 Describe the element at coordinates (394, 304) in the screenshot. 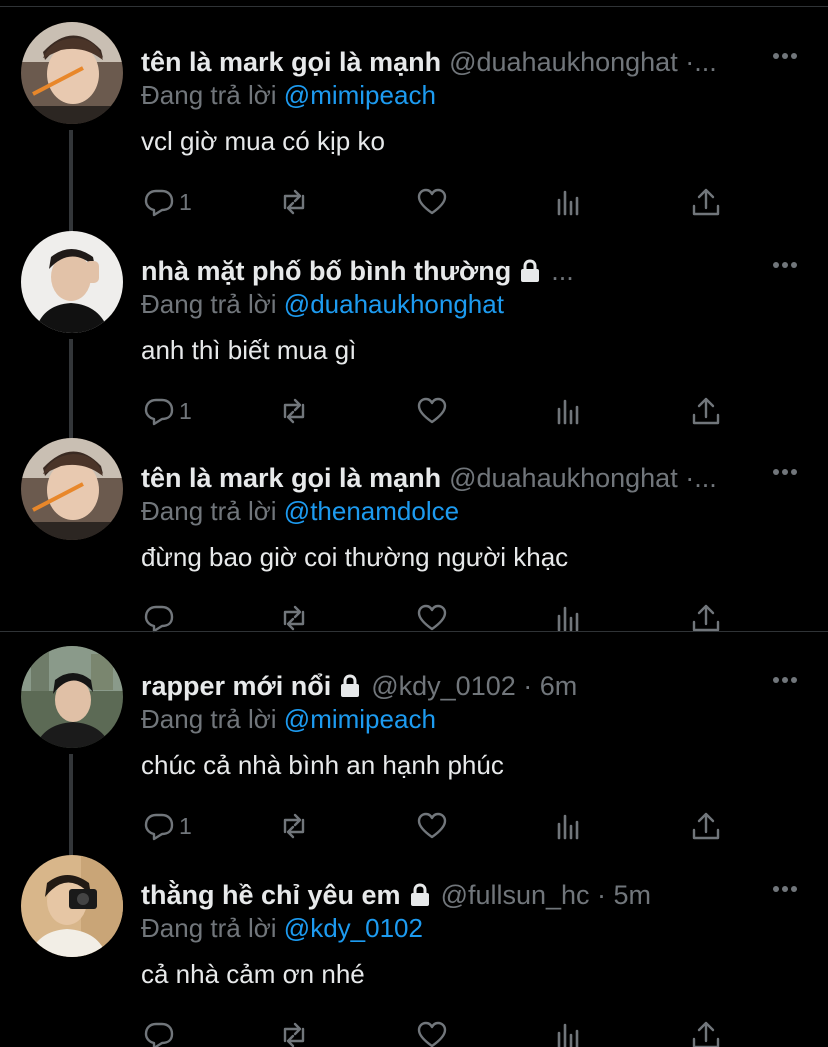

I see `mention-link: @duahaukhonghat` at that location.